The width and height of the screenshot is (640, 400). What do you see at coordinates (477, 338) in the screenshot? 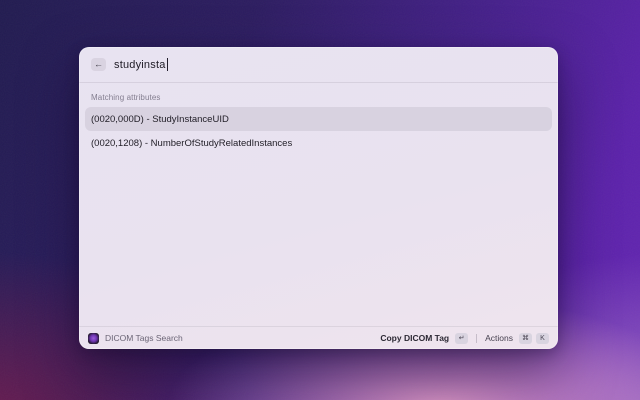
I see `footer-divider` at bounding box center [477, 338].